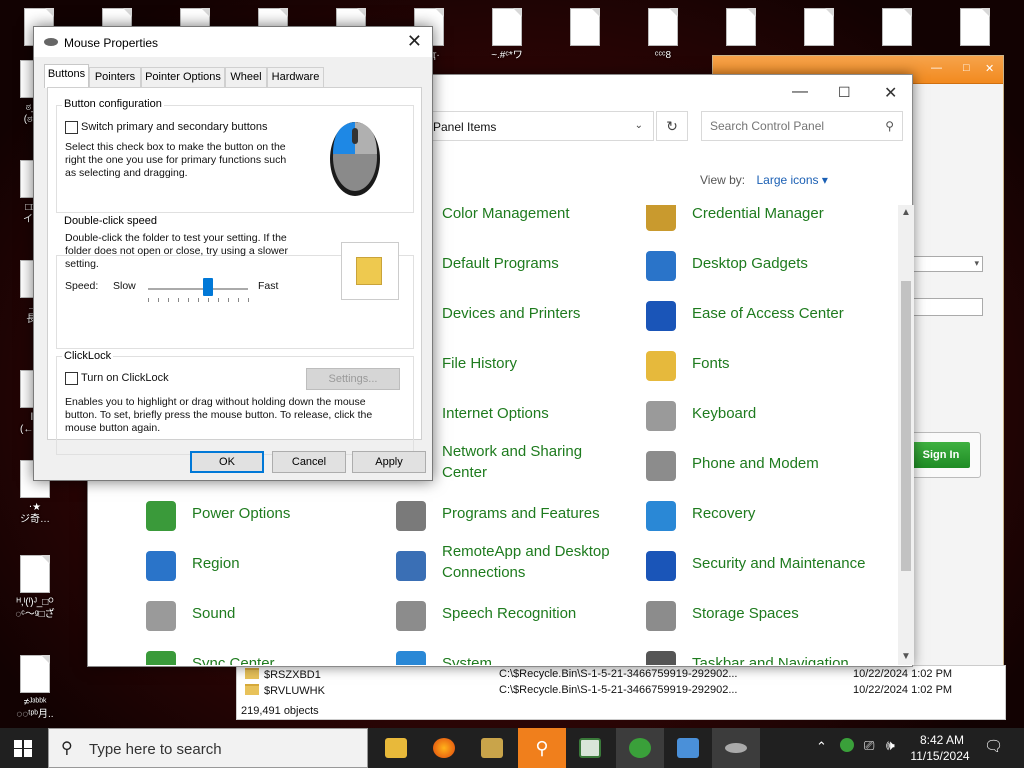  What do you see at coordinates (233, 42) in the screenshot?
I see `dialog-titlebar: Mouse Properties ✕` at bounding box center [233, 42].